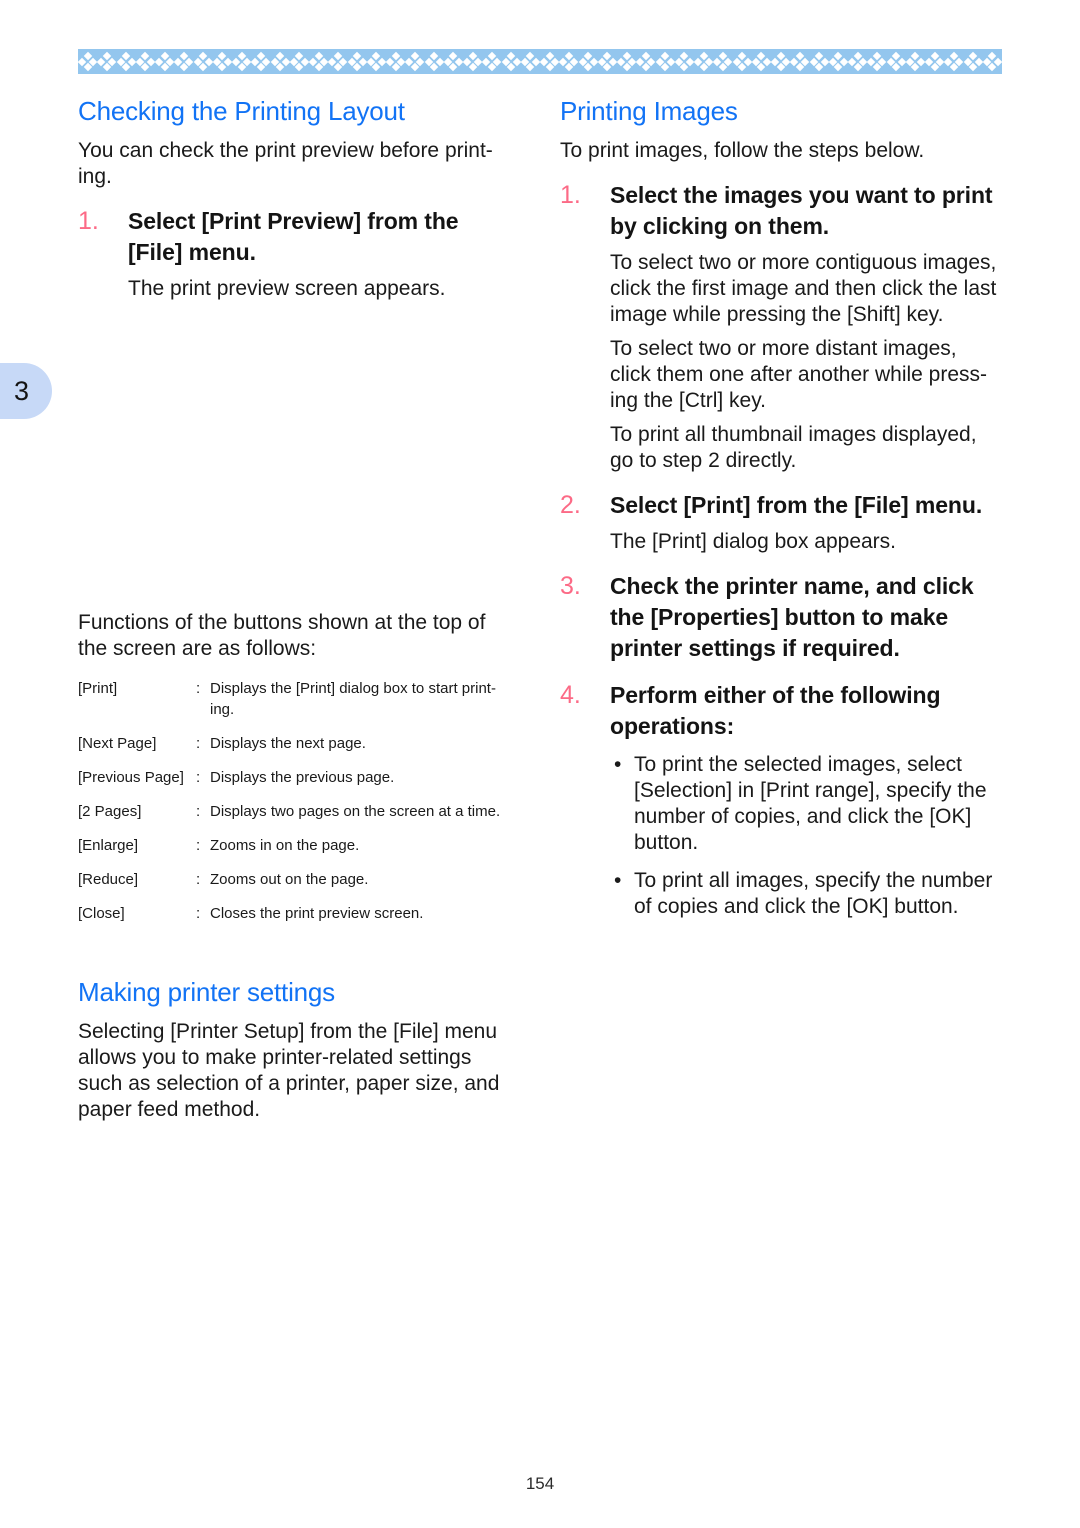 The height and width of the screenshot is (1528, 1080). I want to click on table-cell-description: Zooms out on the page., so click(289, 879).